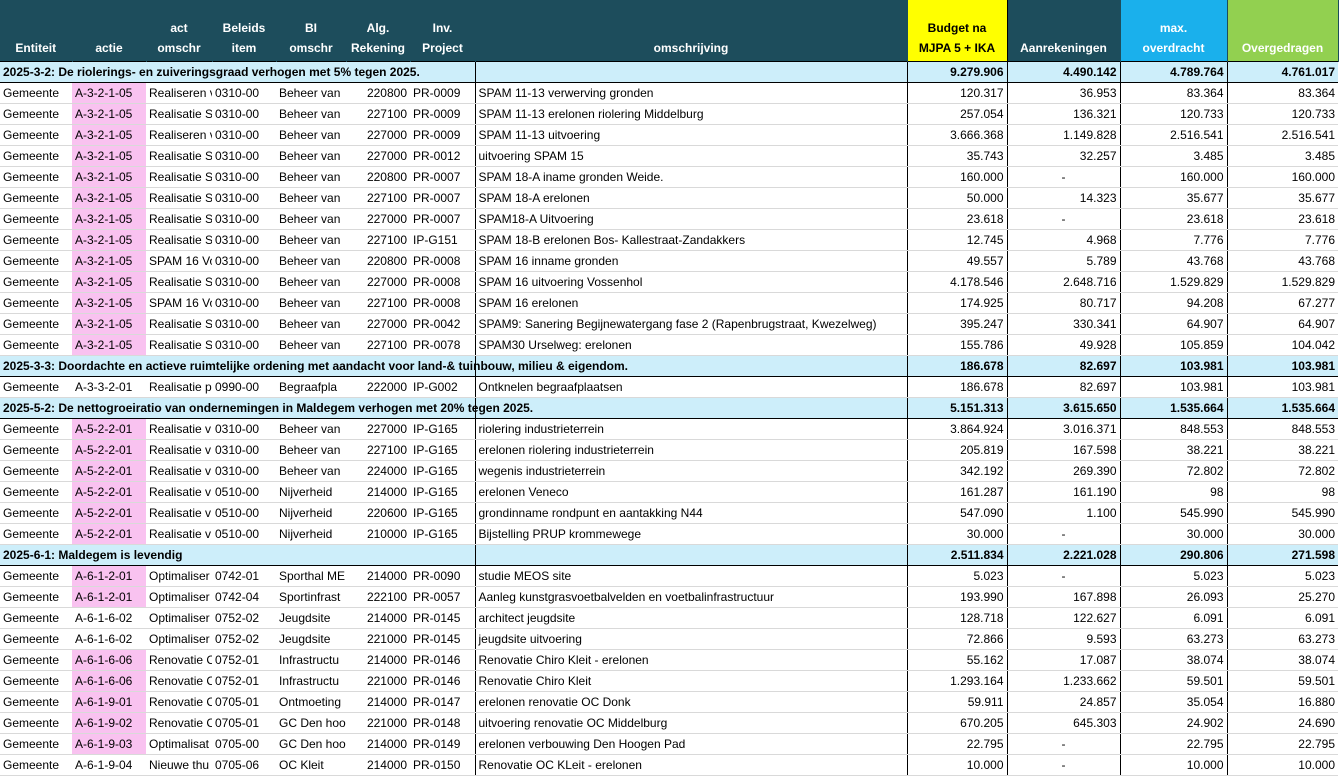 Image resolution: width=1342 pixels, height=776 pixels. I want to click on cell-bi-omschr: Jeugdsite, so click(311, 639).